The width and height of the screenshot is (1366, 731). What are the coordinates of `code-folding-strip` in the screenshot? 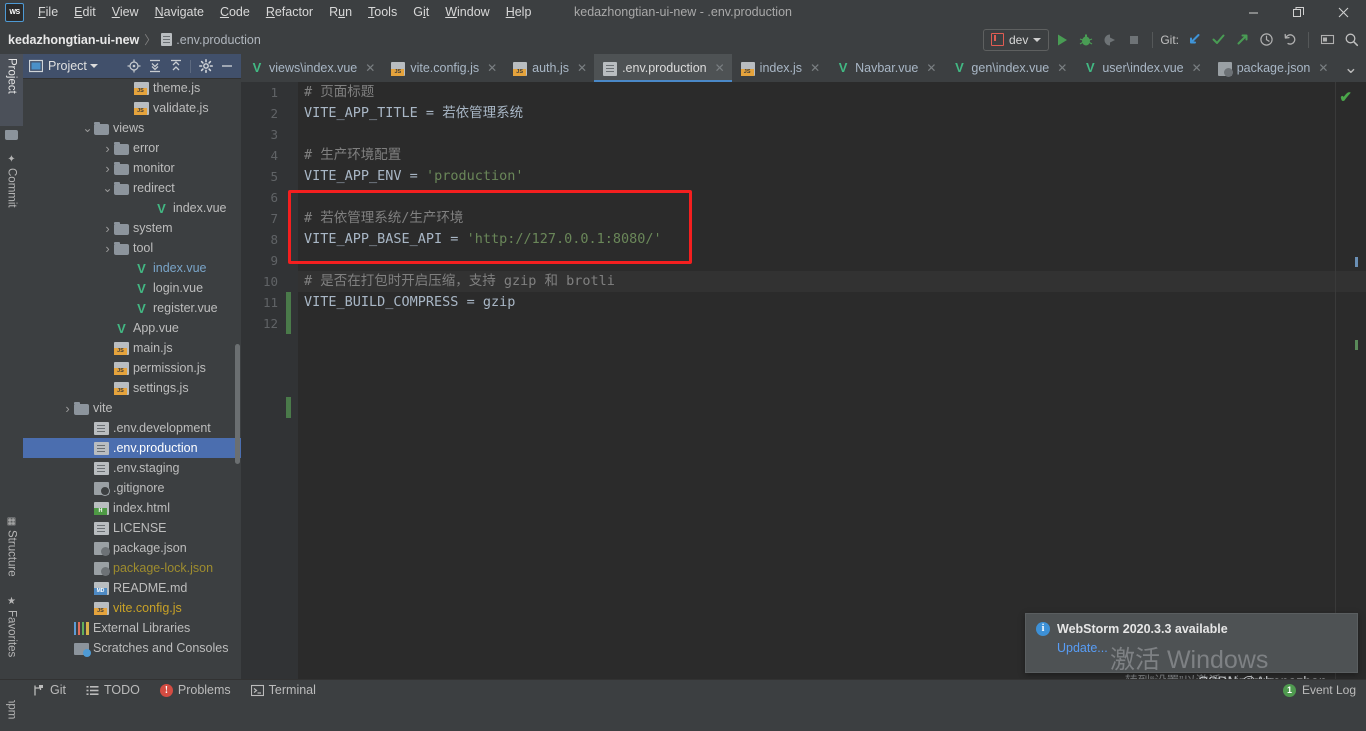 It's located at (292, 380).